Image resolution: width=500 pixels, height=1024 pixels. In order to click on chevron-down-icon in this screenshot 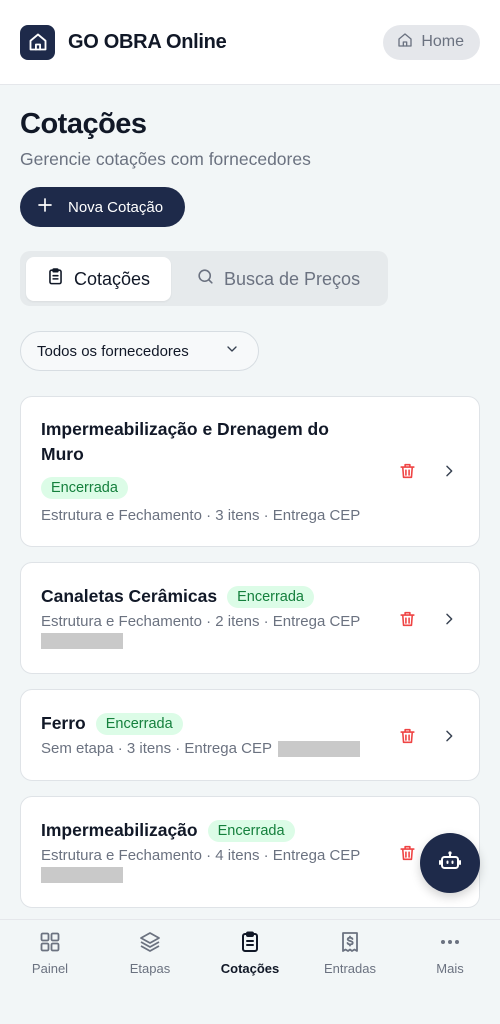, I will do `click(232, 351)`.